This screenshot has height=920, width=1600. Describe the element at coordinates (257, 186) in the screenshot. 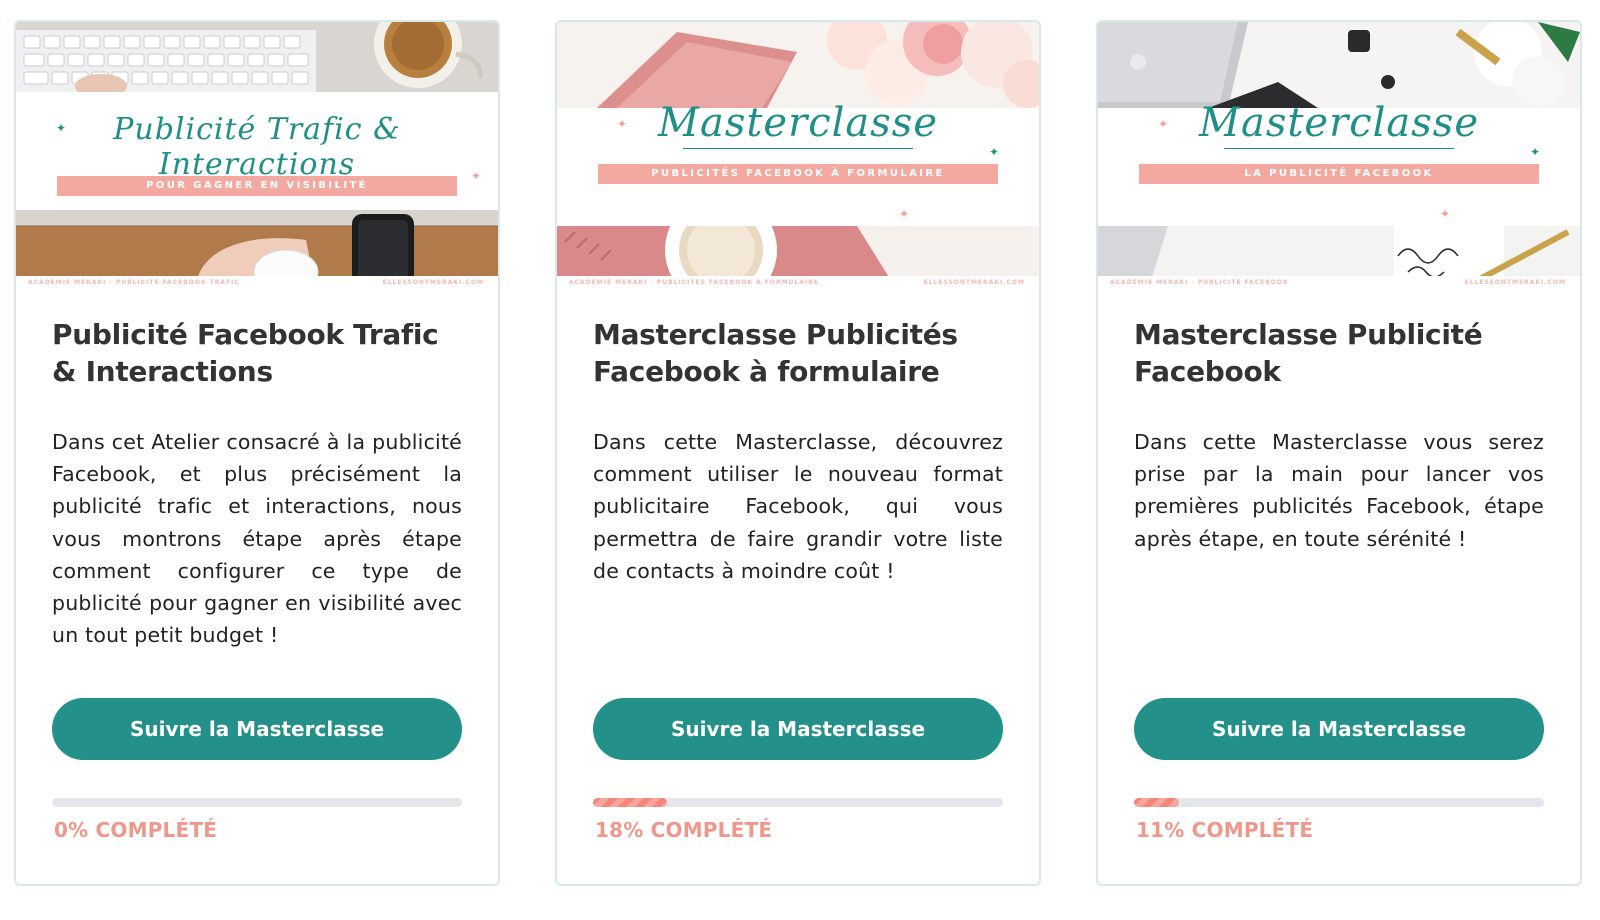

I see `thumbnail-ribbon: POUR GAGNER EN VISIBILITÉ` at that location.